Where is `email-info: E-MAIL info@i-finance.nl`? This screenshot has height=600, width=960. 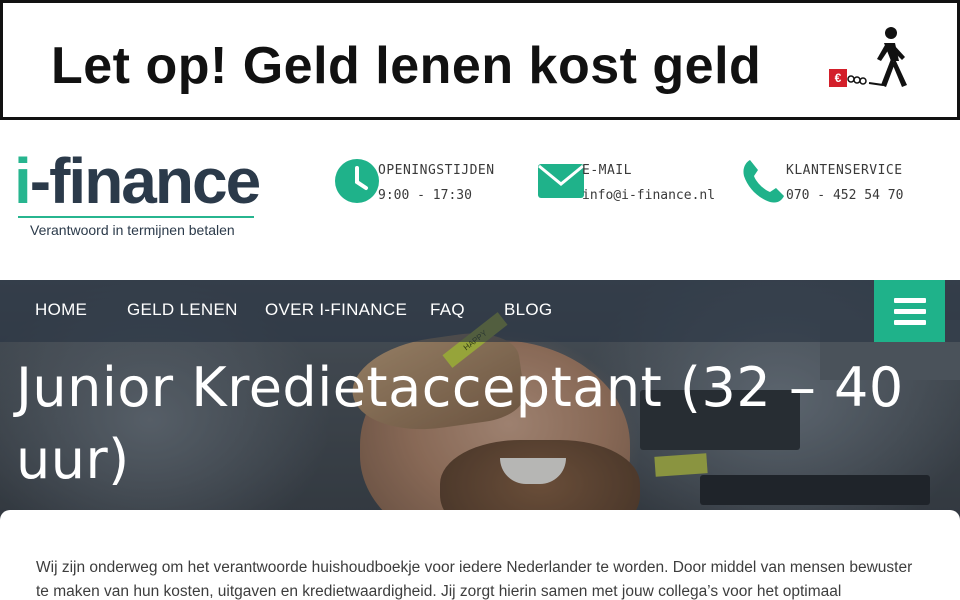 email-info: E-MAIL info@i-finance.nl is located at coordinates (626, 183).